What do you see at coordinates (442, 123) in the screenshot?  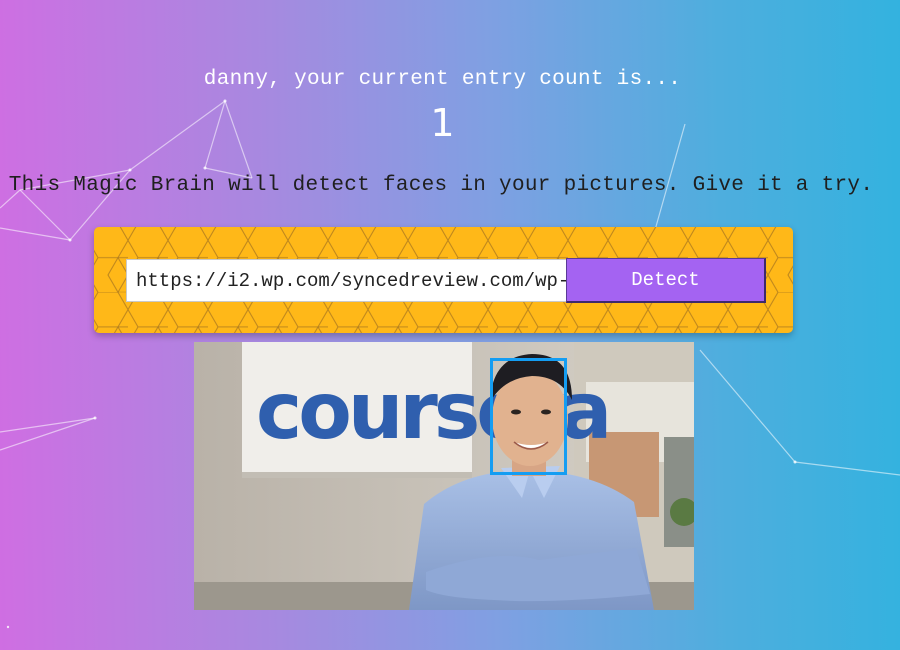 I see `entry-count-value: 1` at bounding box center [442, 123].